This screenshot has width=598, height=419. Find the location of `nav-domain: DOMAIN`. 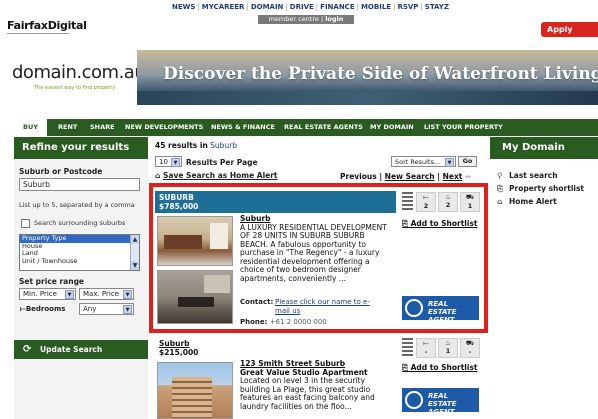

nav-domain: DOMAIN is located at coordinates (267, 7).